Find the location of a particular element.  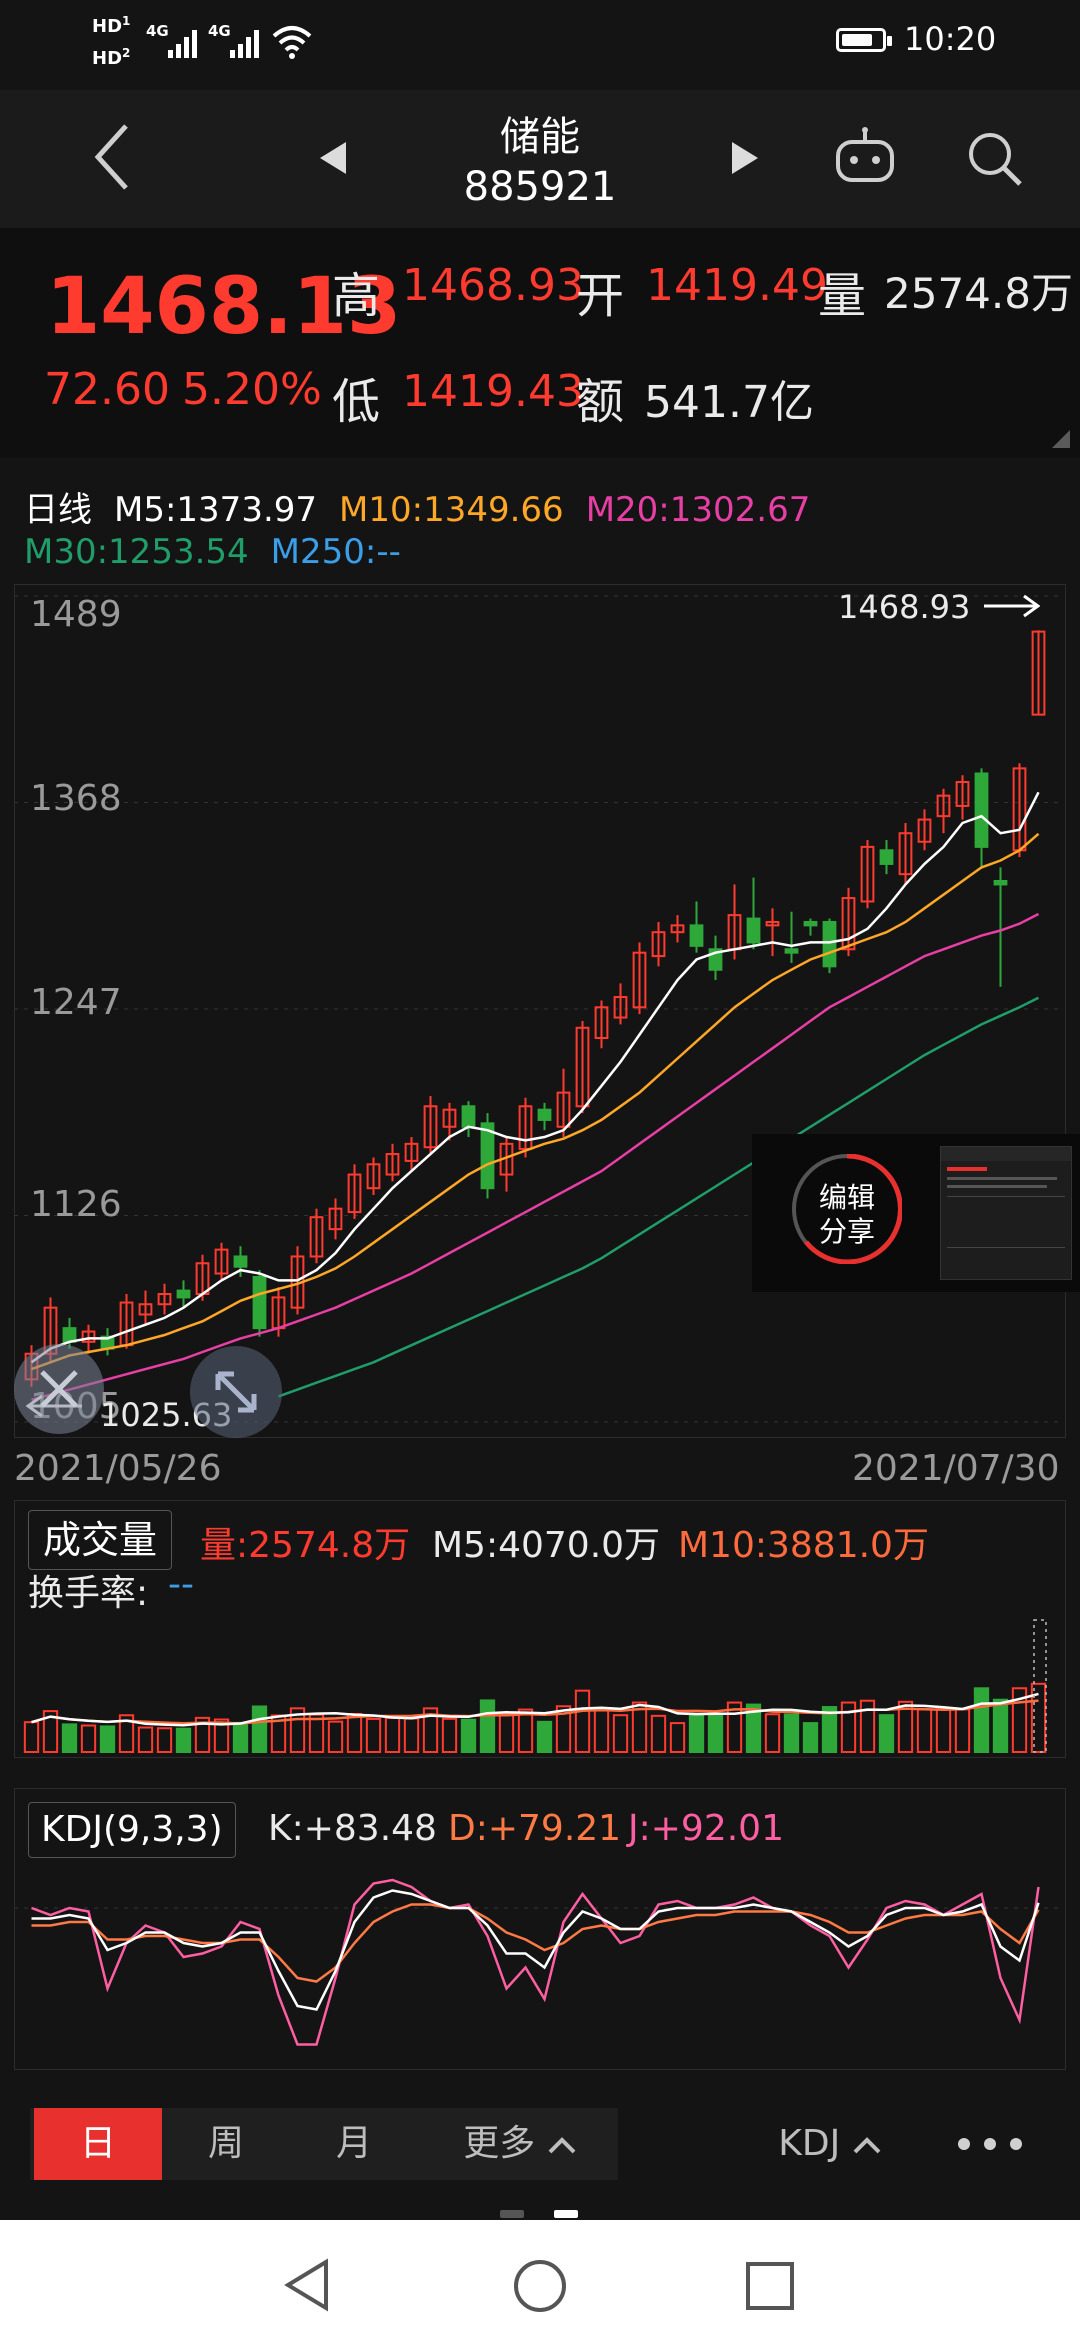

indicator-label: KDJ is located at coordinates (809, 2143).